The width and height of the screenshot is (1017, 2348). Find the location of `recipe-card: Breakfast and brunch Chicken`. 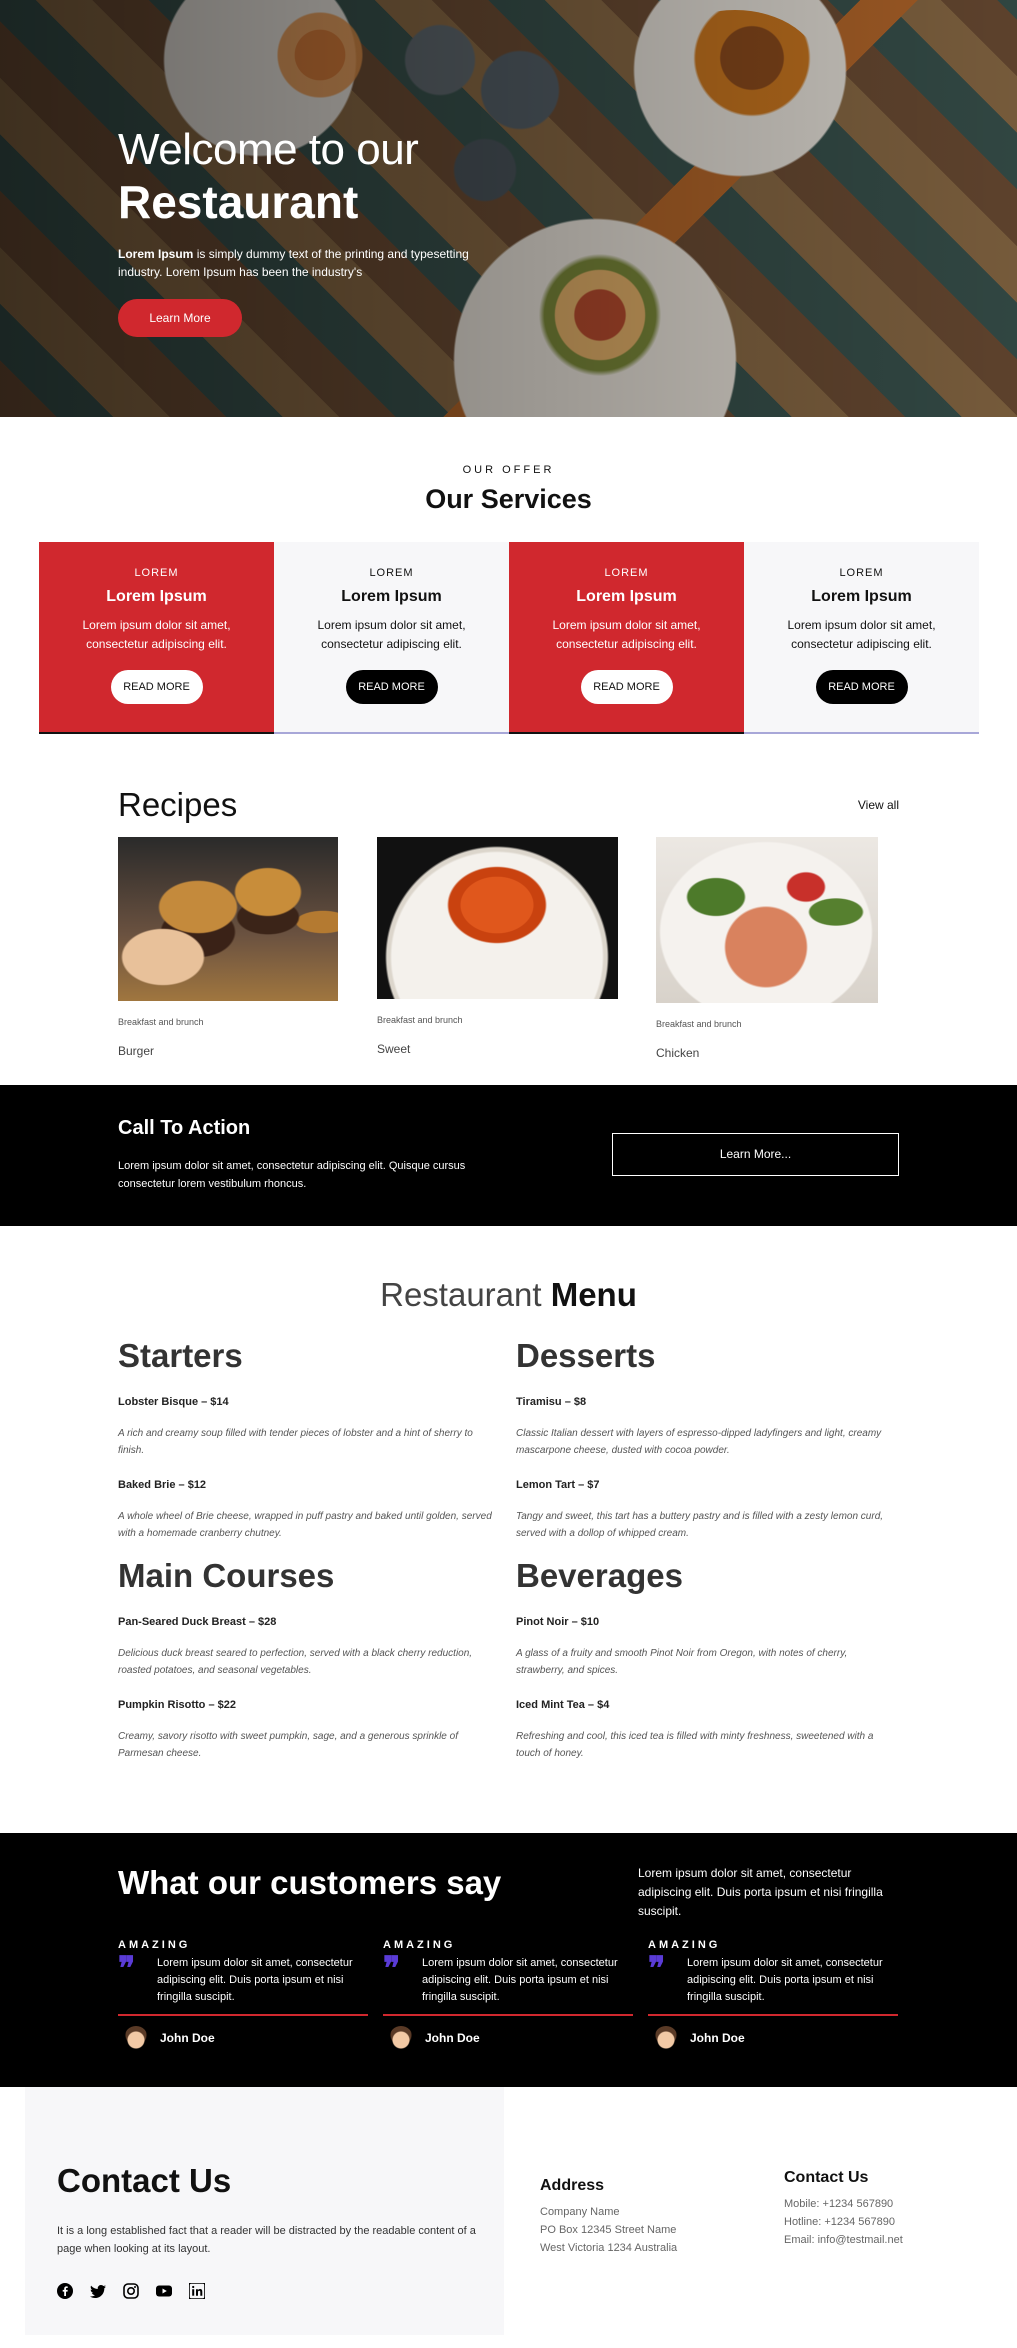

recipe-card: Breakfast and brunch Chicken is located at coordinates (767, 948).